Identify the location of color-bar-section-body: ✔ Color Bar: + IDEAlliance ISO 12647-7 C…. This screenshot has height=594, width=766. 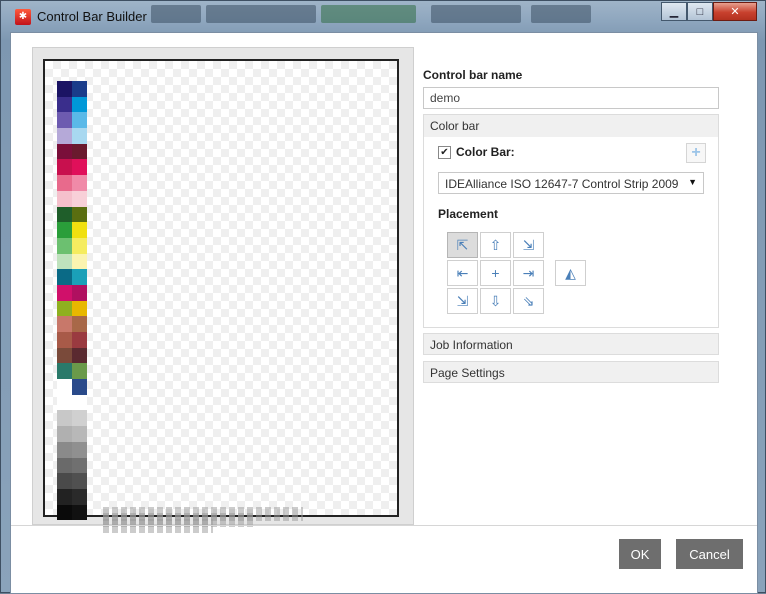
(571, 232).